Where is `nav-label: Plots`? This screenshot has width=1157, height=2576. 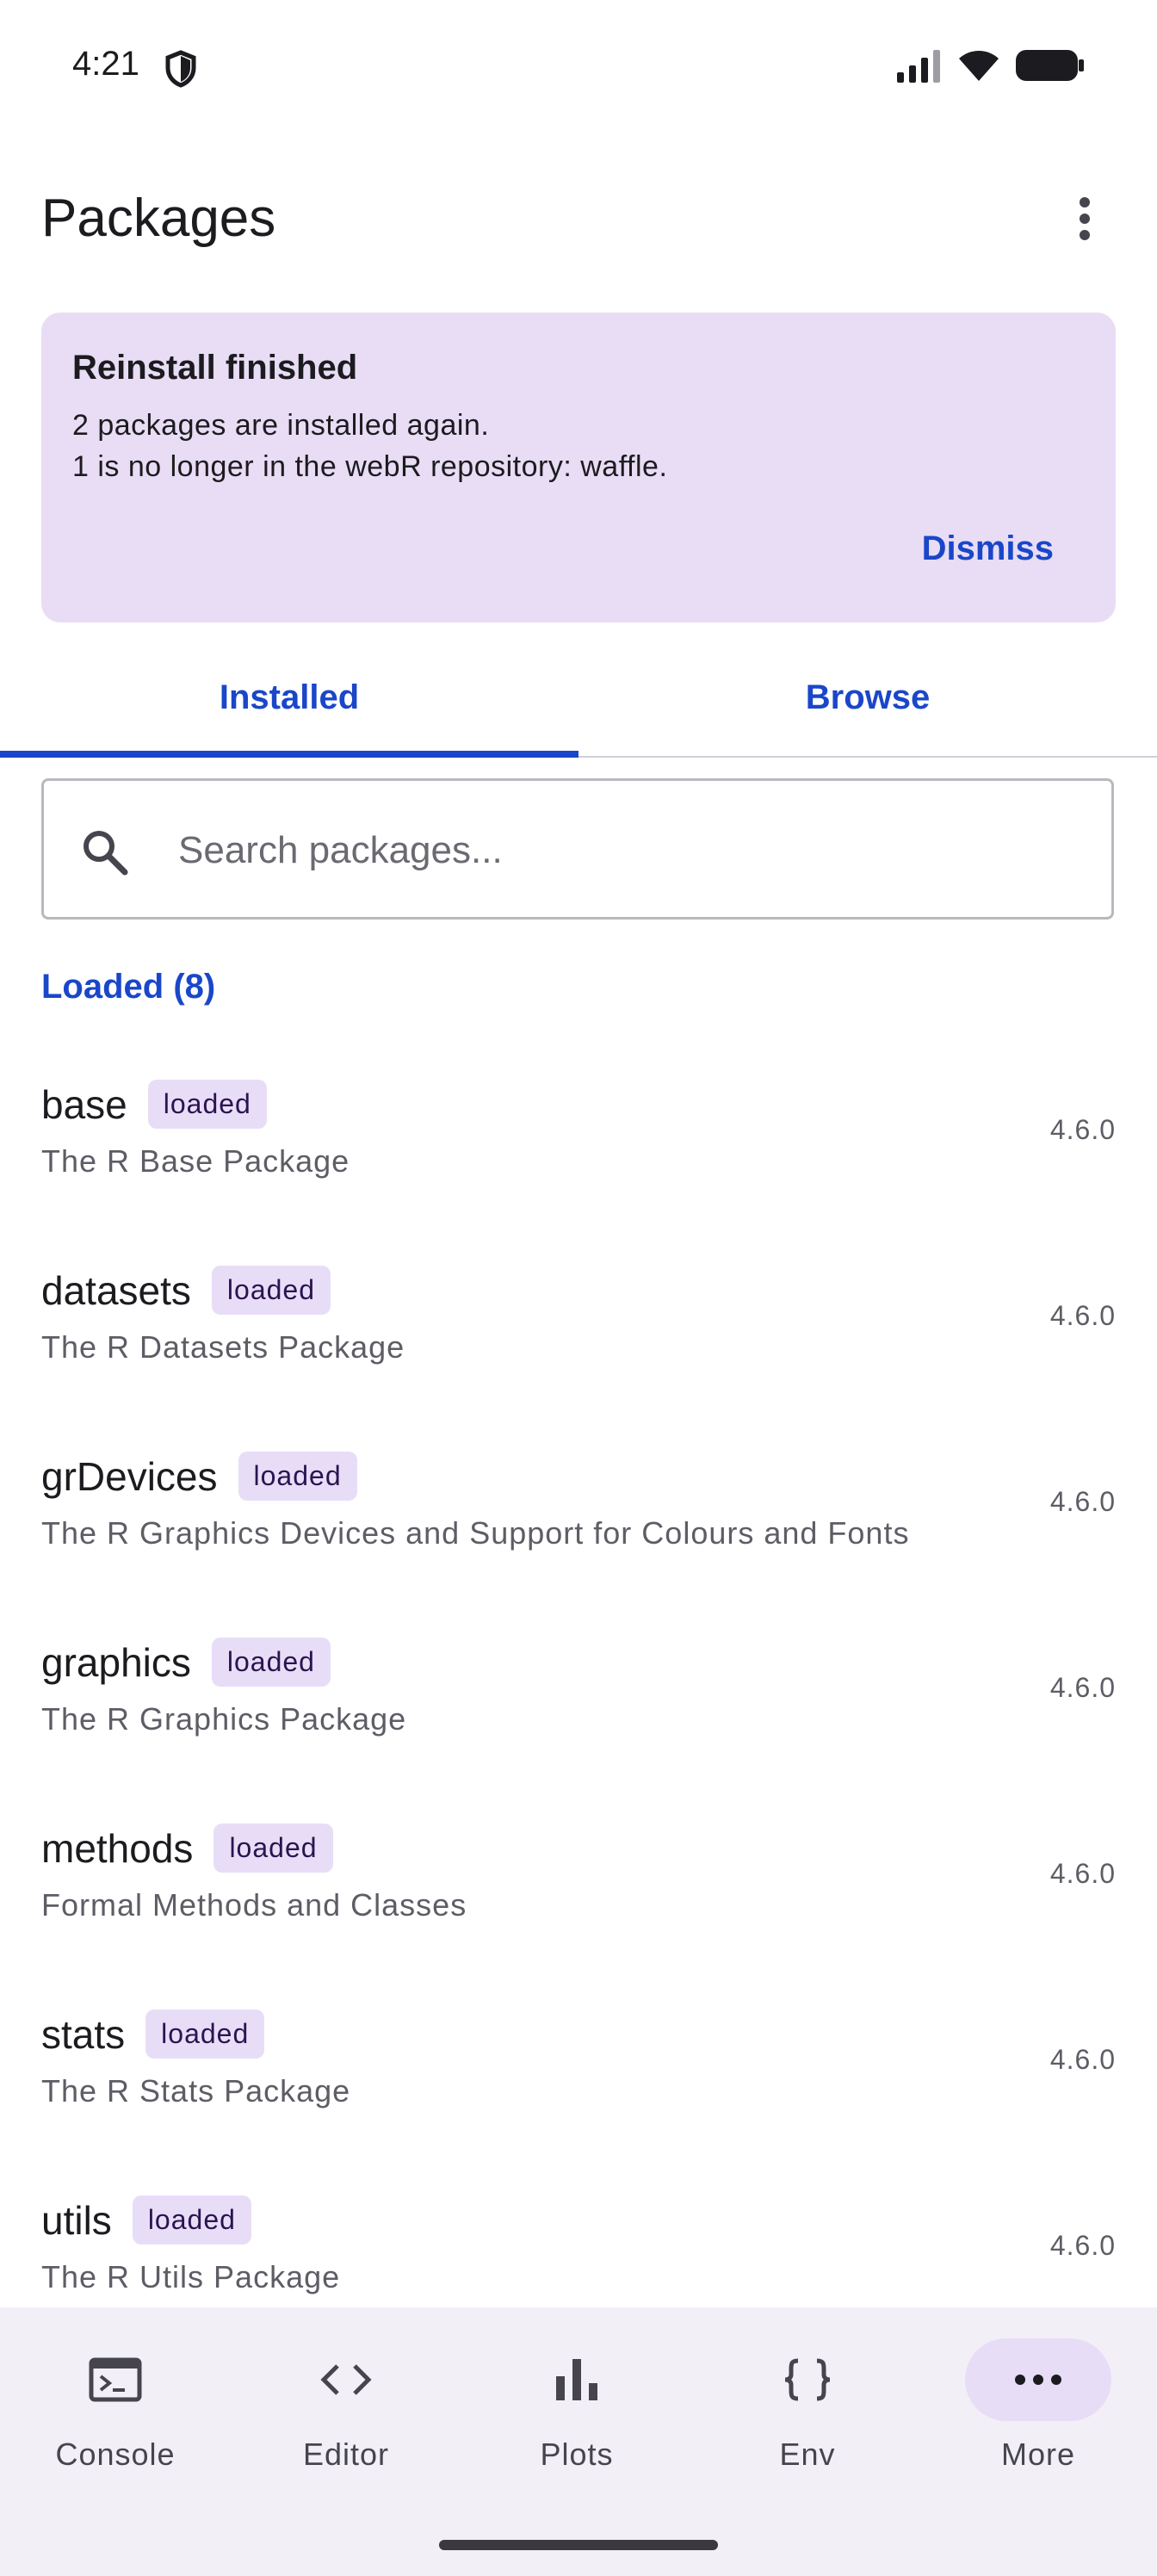
nav-label: Plots is located at coordinates (577, 2454).